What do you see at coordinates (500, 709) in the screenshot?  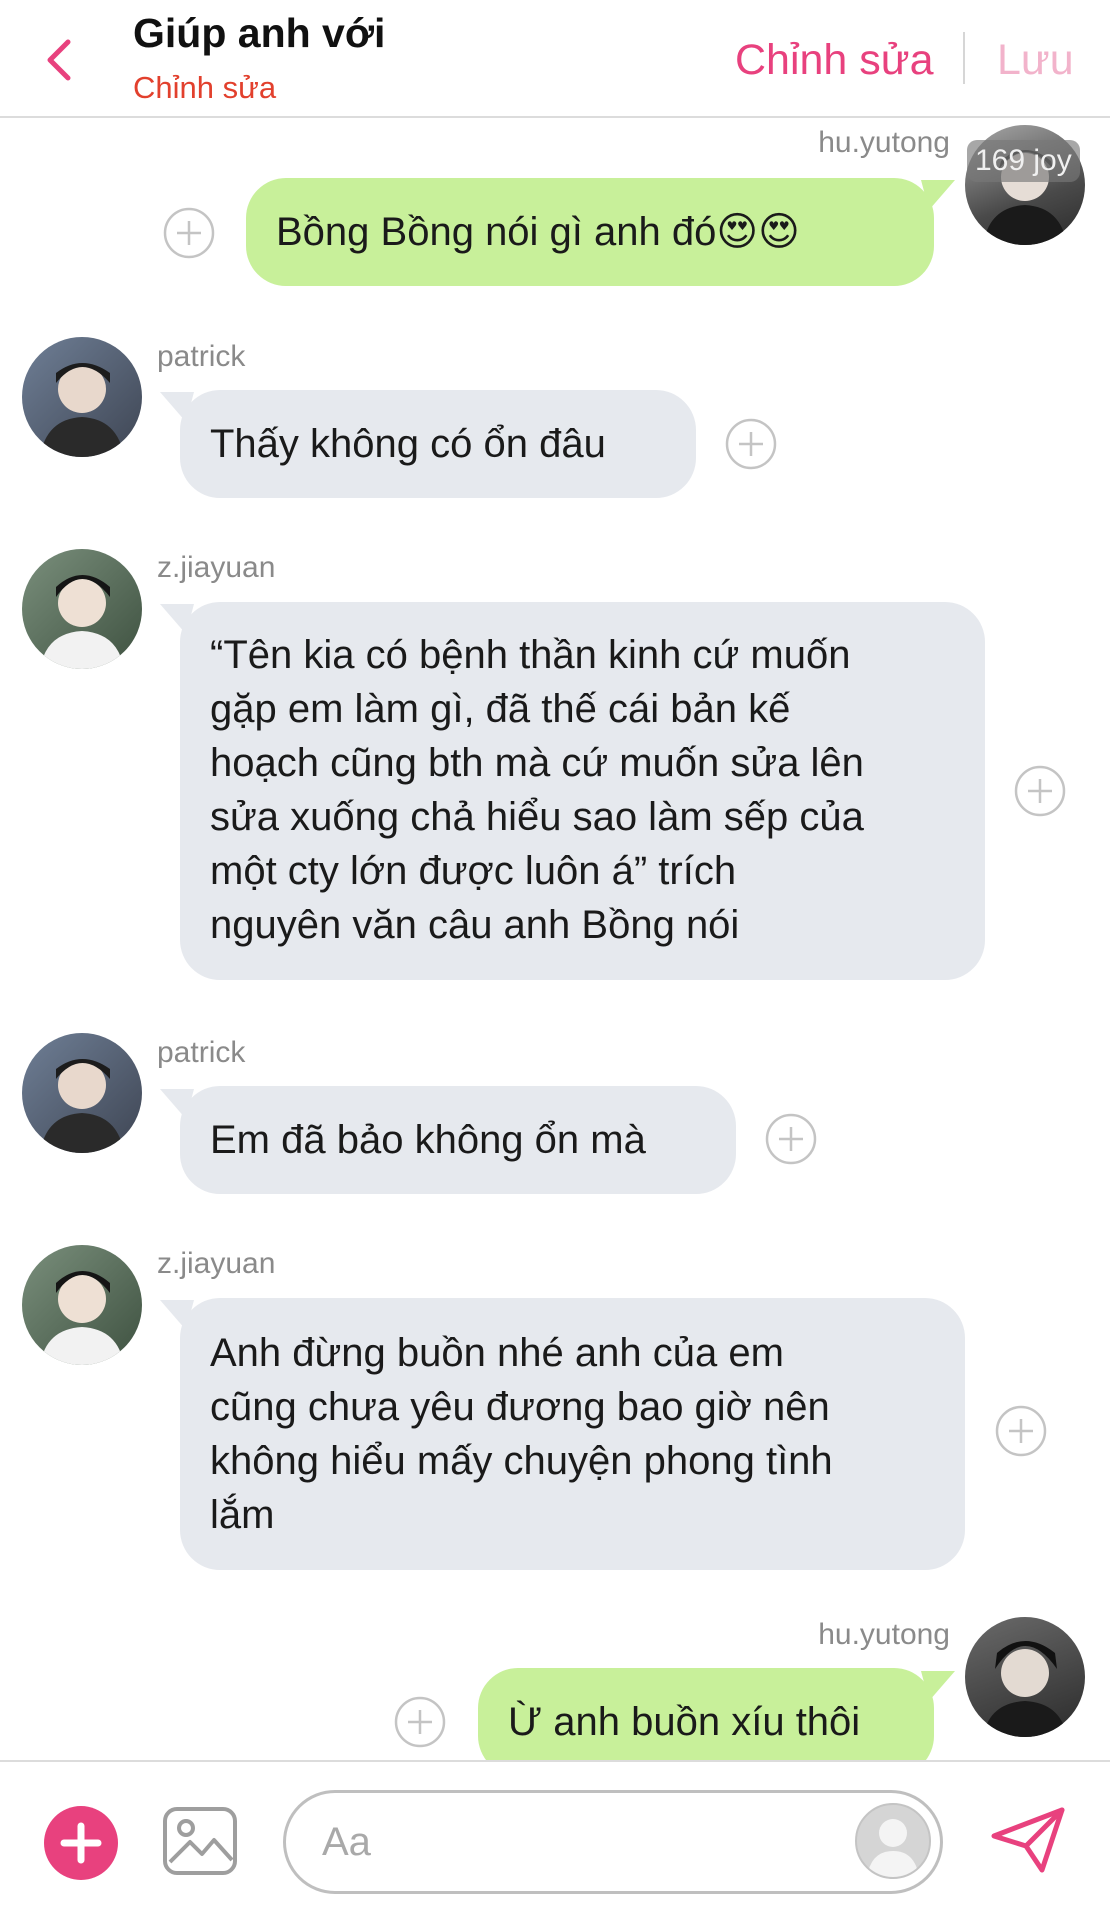 I see `message-line: gặp em làm gì, đã thế cái bản kế` at bounding box center [500, 709].